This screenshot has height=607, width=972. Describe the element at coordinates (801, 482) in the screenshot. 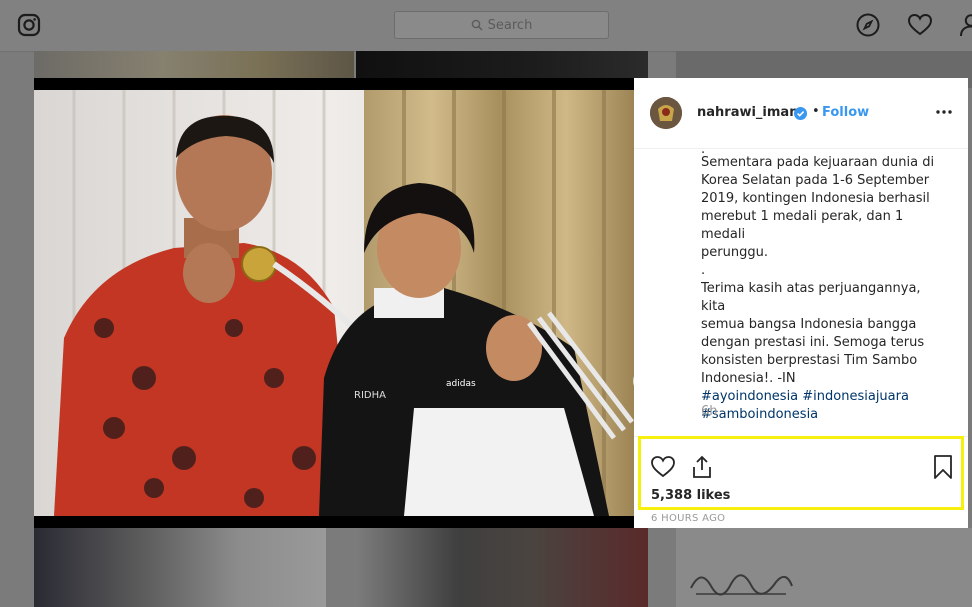

I see `post-actions: 5,388 likes 6 HOURS AGO` at that location.